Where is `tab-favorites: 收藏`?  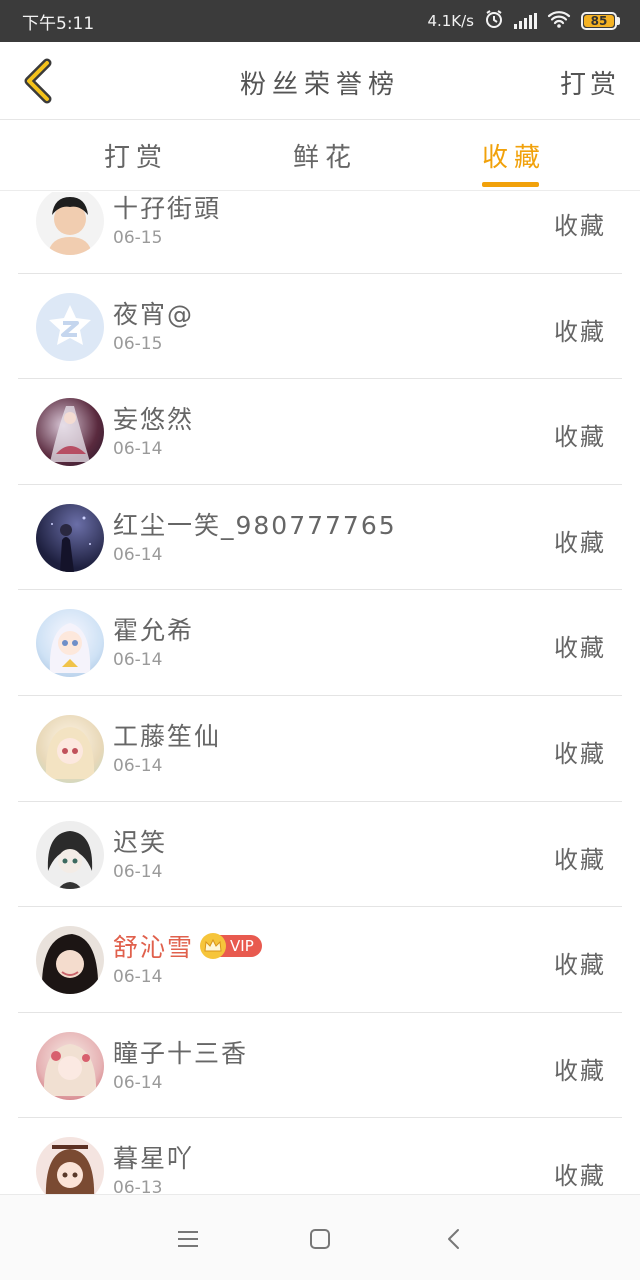 tab-favorites: 收藏 is located at coordinates (514, 155).